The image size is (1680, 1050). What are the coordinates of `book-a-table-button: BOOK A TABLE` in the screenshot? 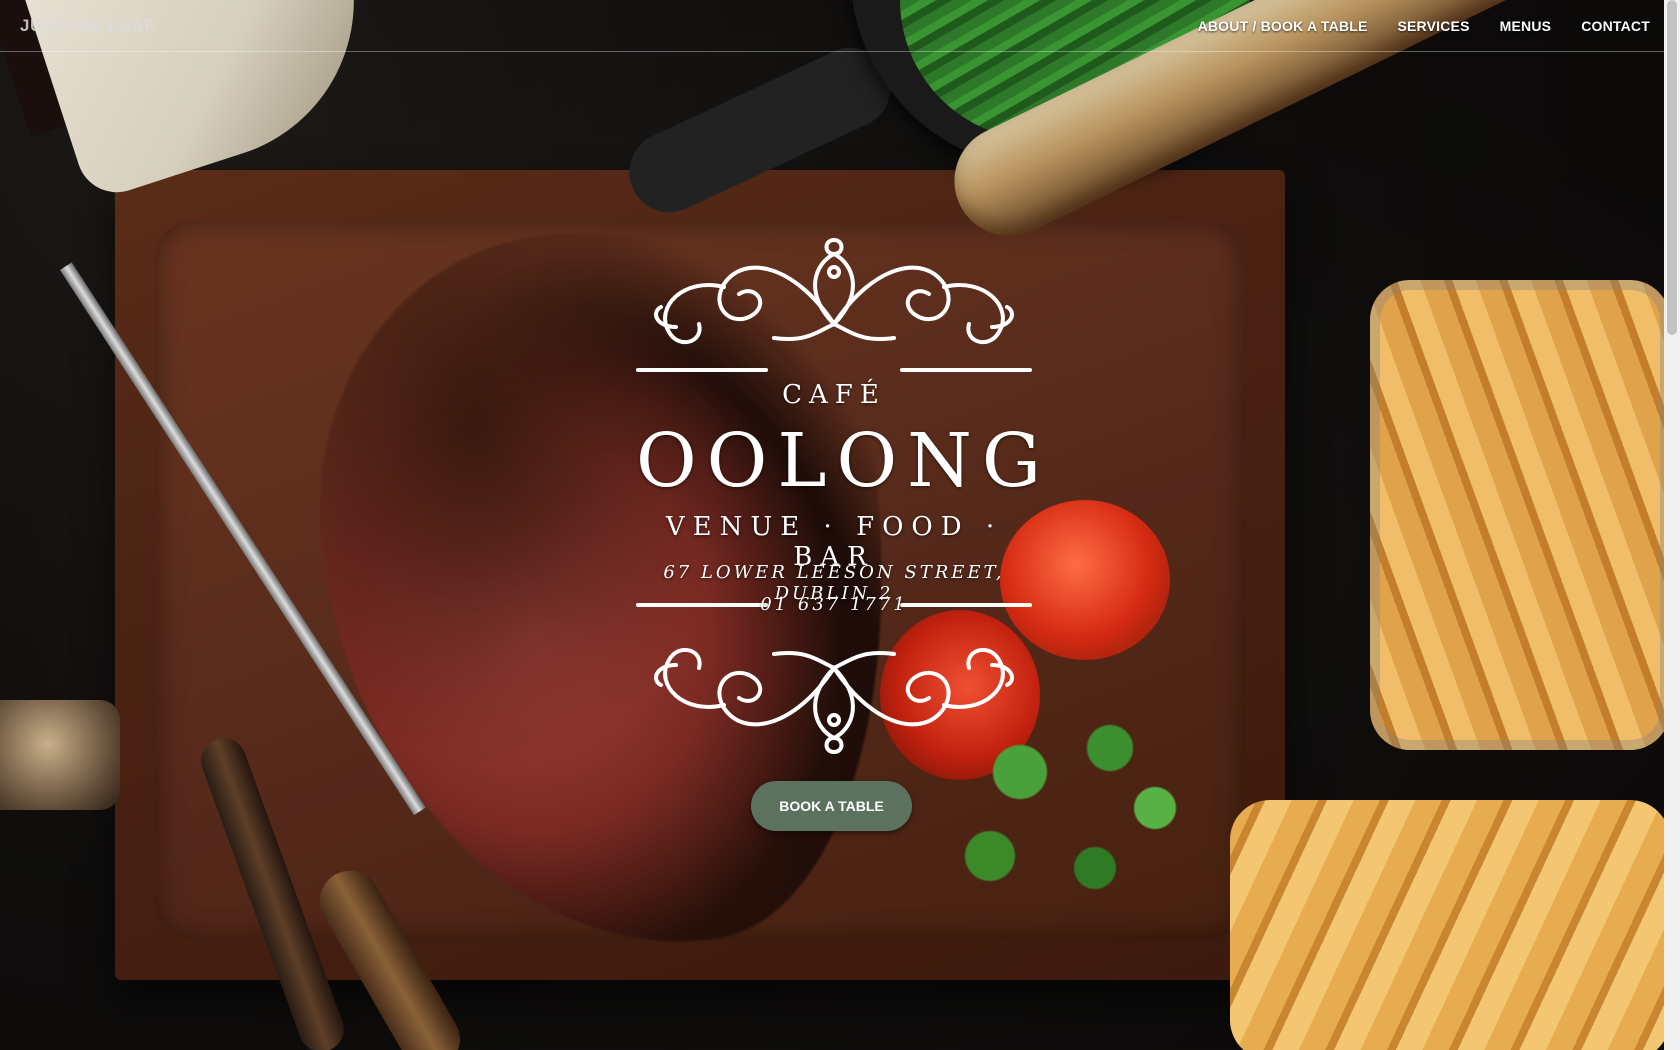 It's located at (831, 806).